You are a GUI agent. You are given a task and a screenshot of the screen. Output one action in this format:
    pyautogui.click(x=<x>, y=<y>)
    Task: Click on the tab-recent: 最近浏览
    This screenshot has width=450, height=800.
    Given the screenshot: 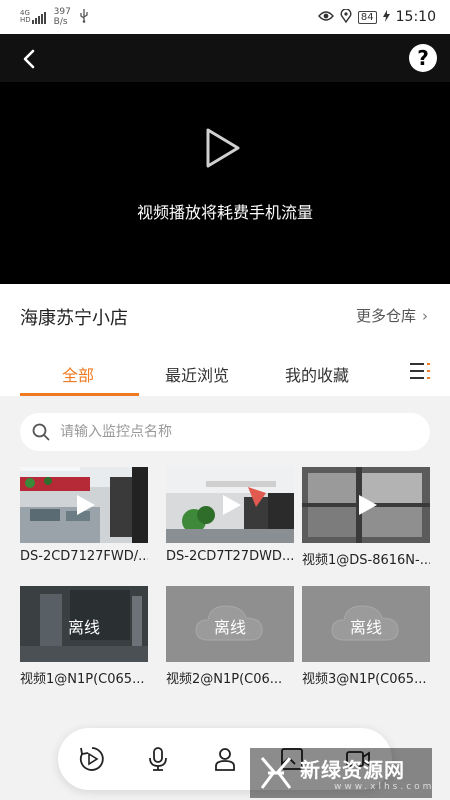 What is the action you would take?
    pyautogui.click(x=197, y=374)
    